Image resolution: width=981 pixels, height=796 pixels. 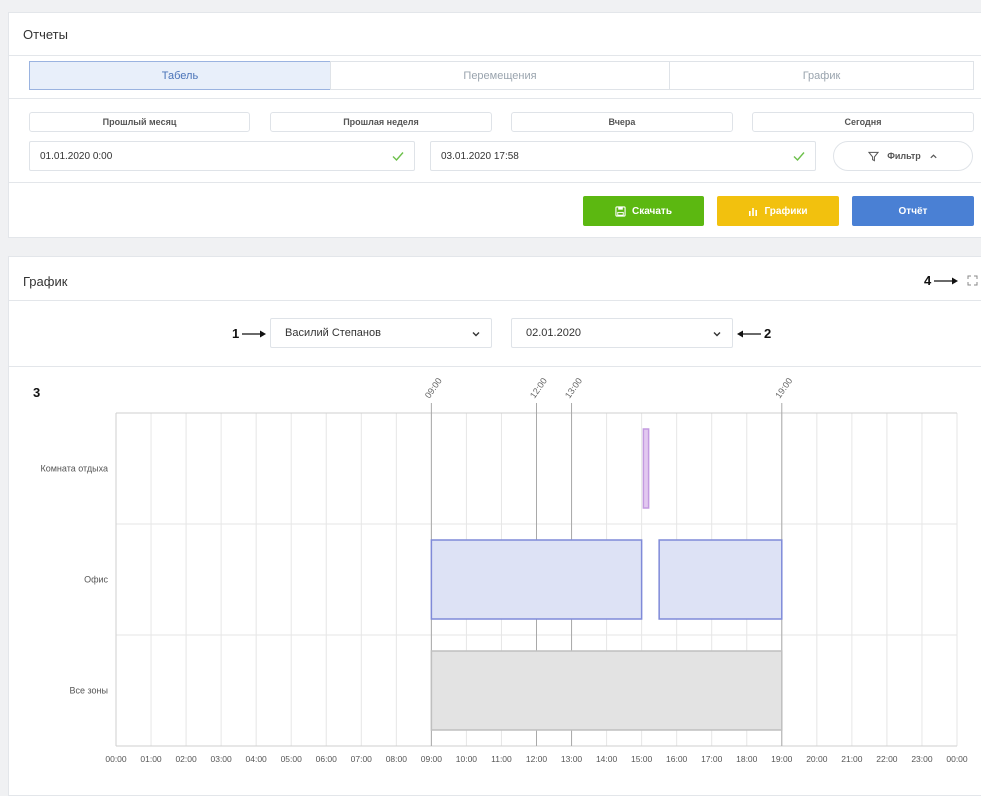 What do you see at coordinates (151, 759) in the screenshot?
I see `x-tick-label: 01:00` at bounding box center [151, 759].